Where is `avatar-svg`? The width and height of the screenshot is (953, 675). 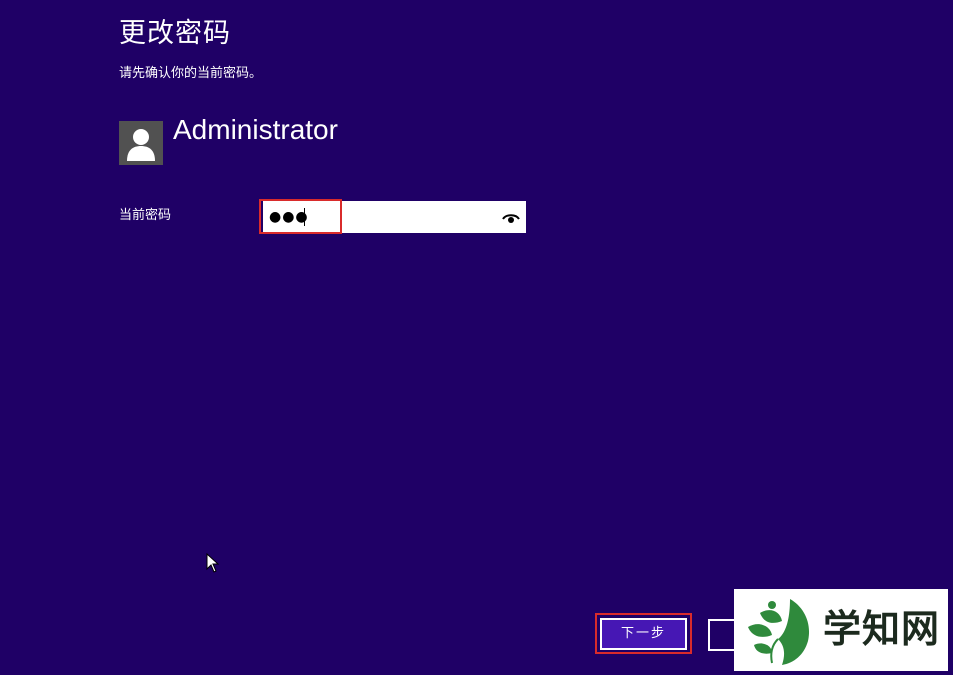 avatar-svg is located at coordinates (141, 145).